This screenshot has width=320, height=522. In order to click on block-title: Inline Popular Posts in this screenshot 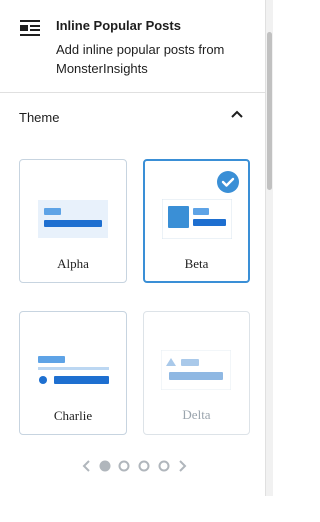, I will do `click(118, 25)`.